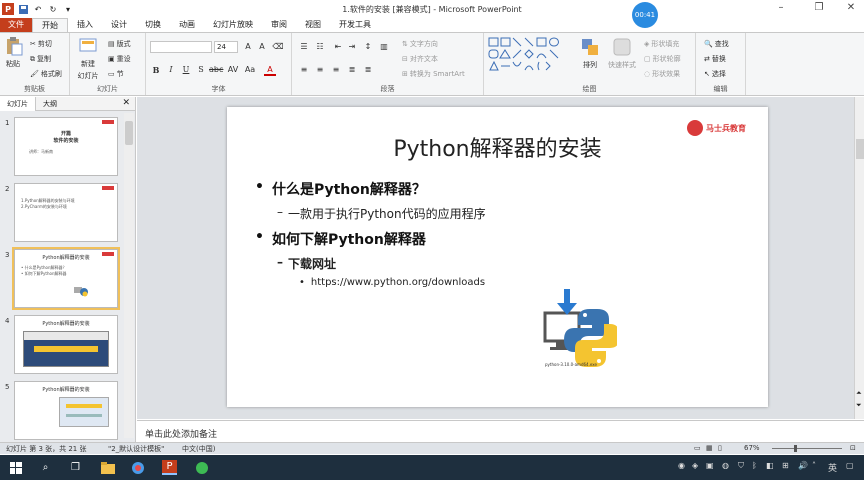 The height and width of the screenshot is (480, 864). What do you see at coordinates (381, 213) in the screenshot?
I see `bullet-level2: – 一款用于执行Python代码的应用程序` at bounding box center [381, 213].